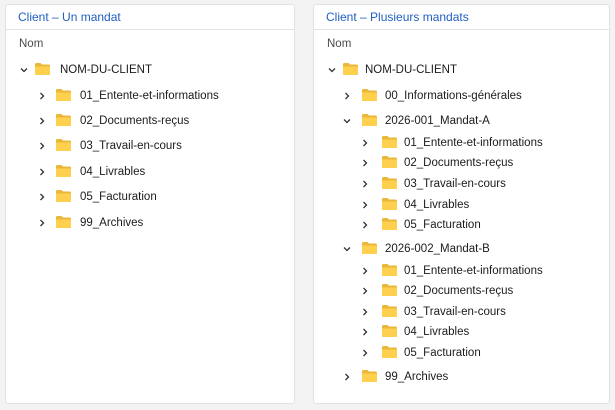  Describe the element at coordinates (437, 121) in the screenshot. I see `folder-label: 2026-001_Mandat-A` at that location.